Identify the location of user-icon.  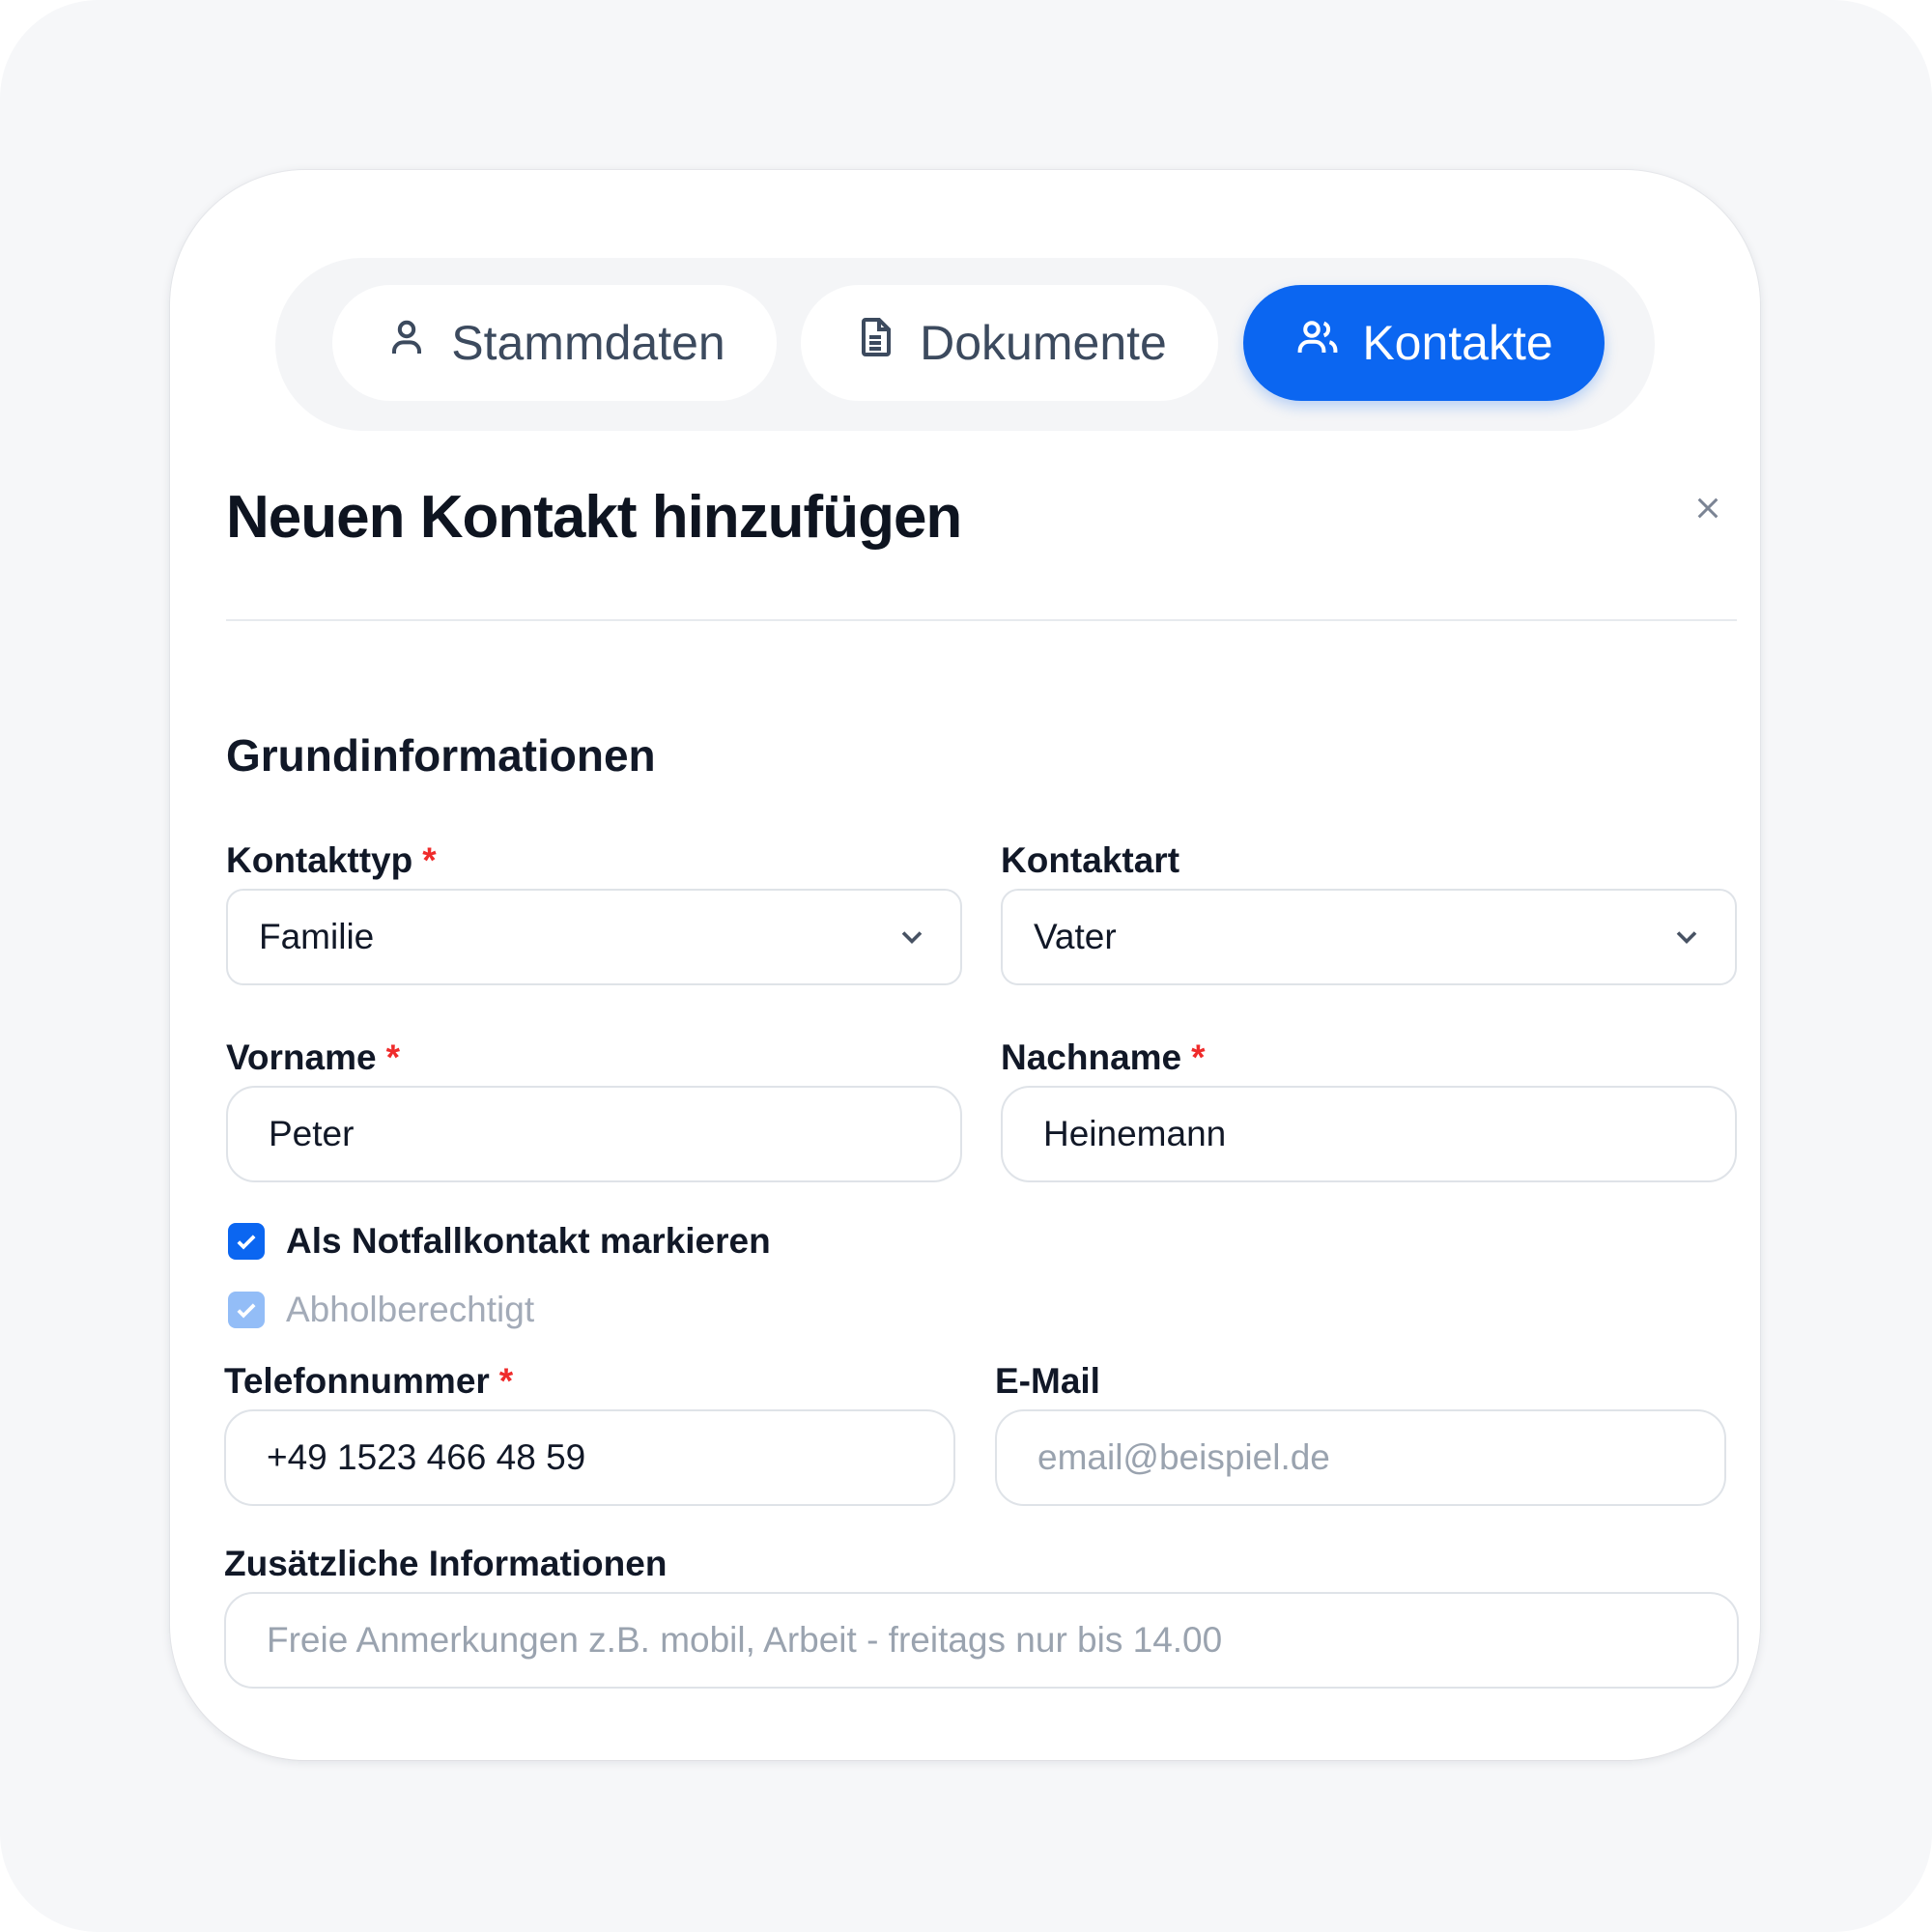
(407, 343).